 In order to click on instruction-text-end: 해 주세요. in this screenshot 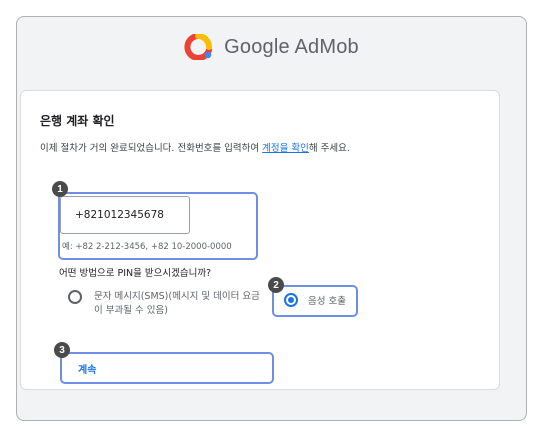, I will do `click(329, 148)`.